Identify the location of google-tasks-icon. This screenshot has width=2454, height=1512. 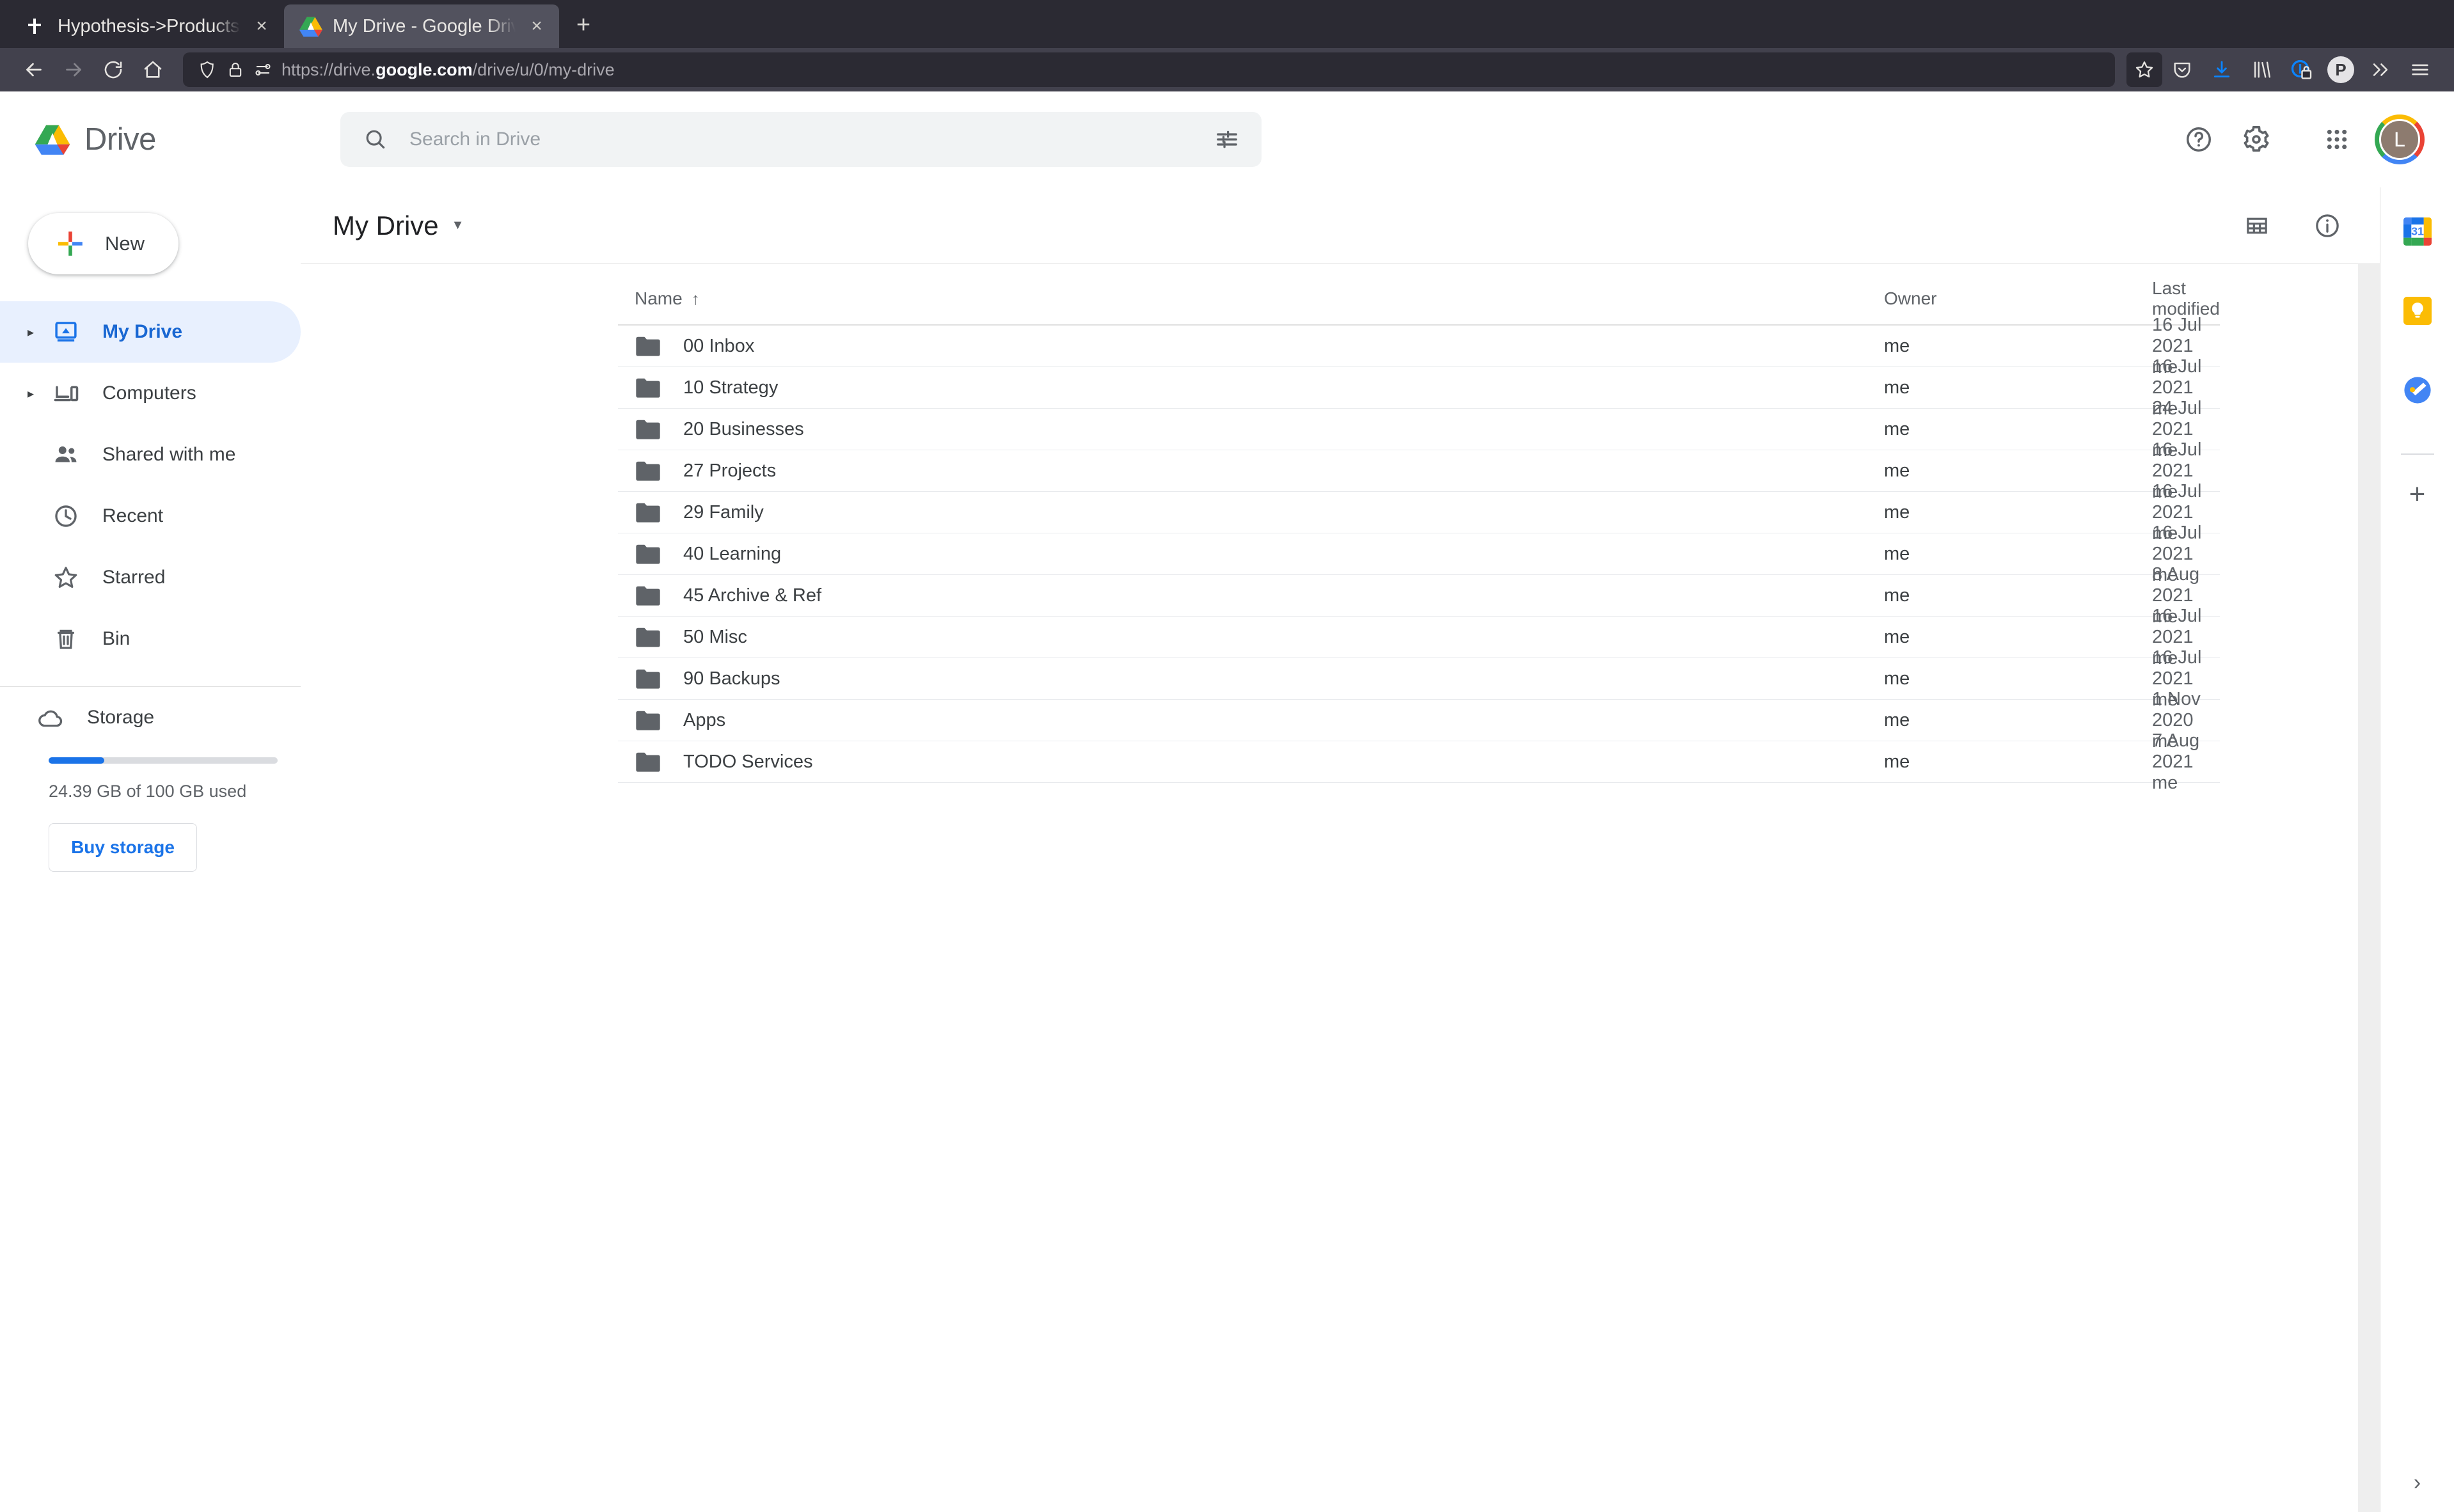
(2418, 390).